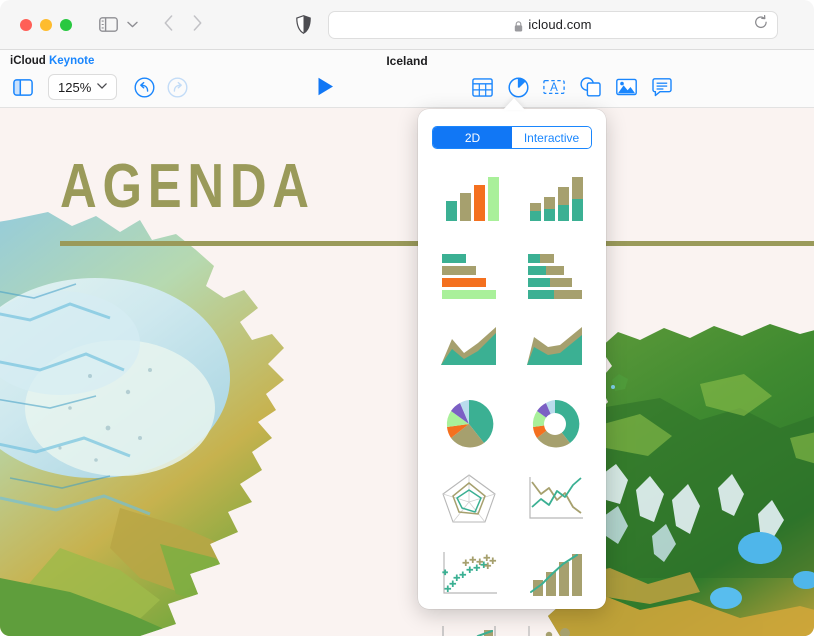  What do you see at coordinates (183, 24) in the screenshot?
I see `navigation-buttons` at bounding box center [183, 24].